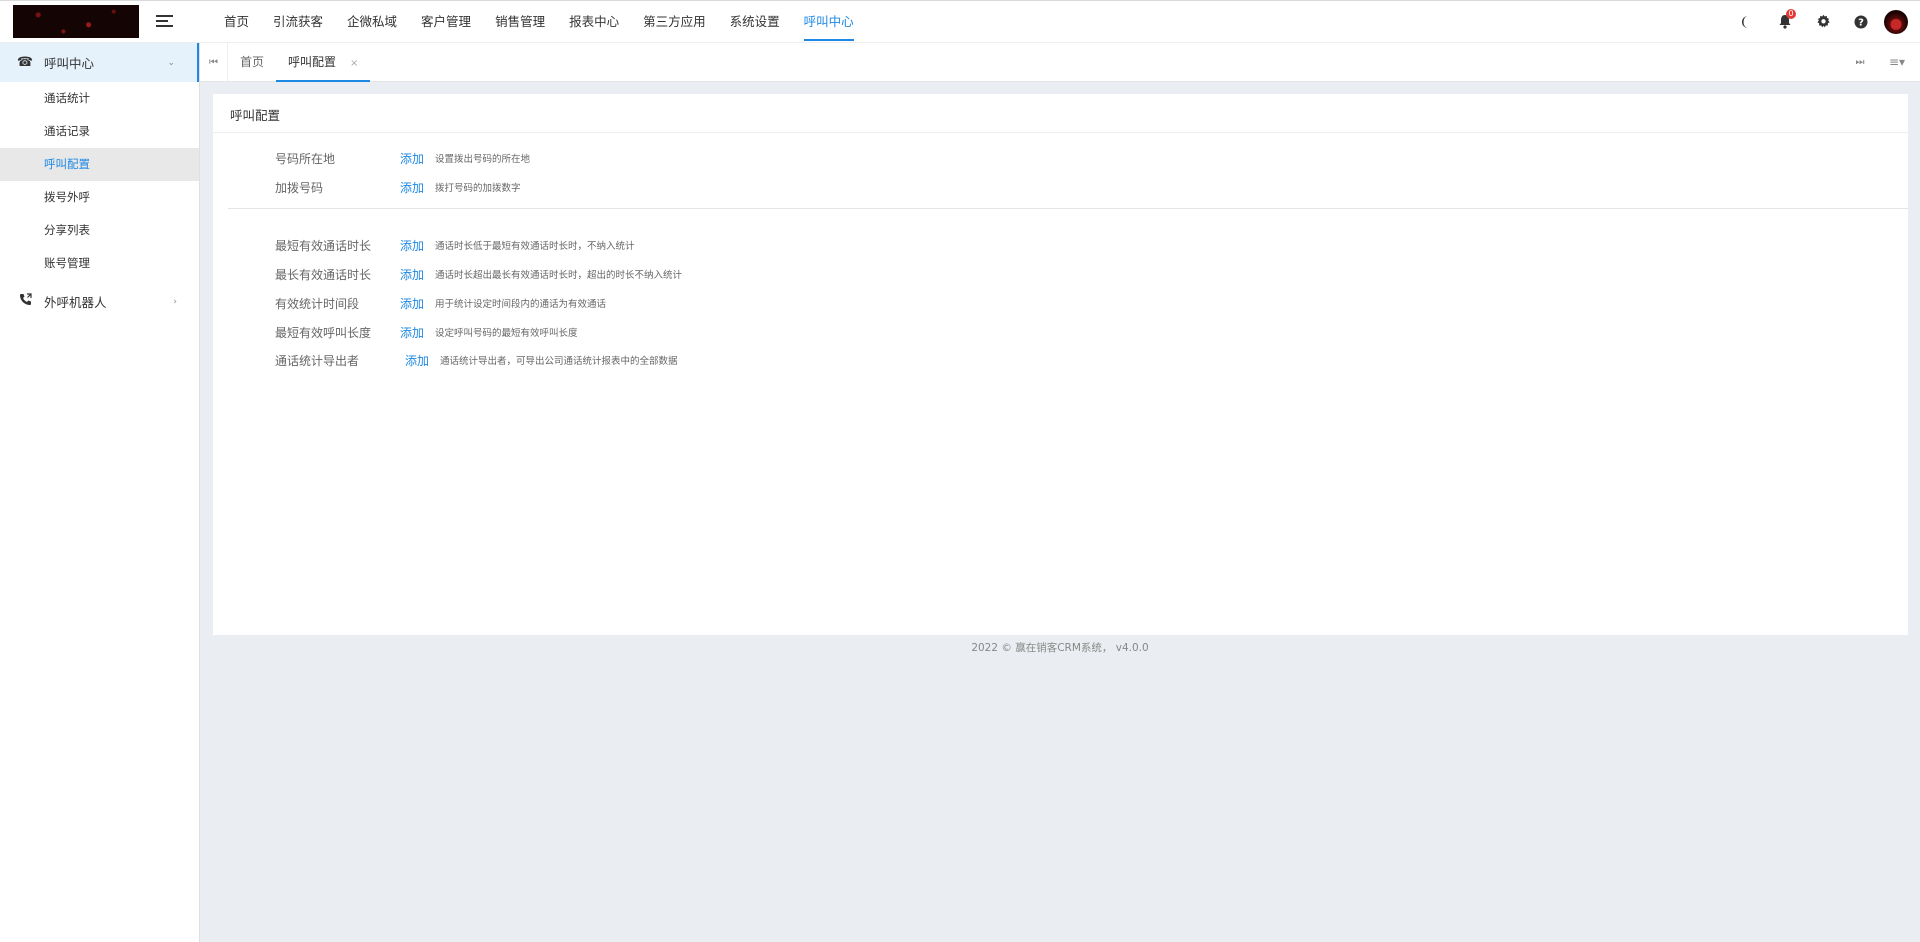 The height and width of the screenshot is (942, 1920). I want to click on config-label: 号码所在地, so click(305, 158).